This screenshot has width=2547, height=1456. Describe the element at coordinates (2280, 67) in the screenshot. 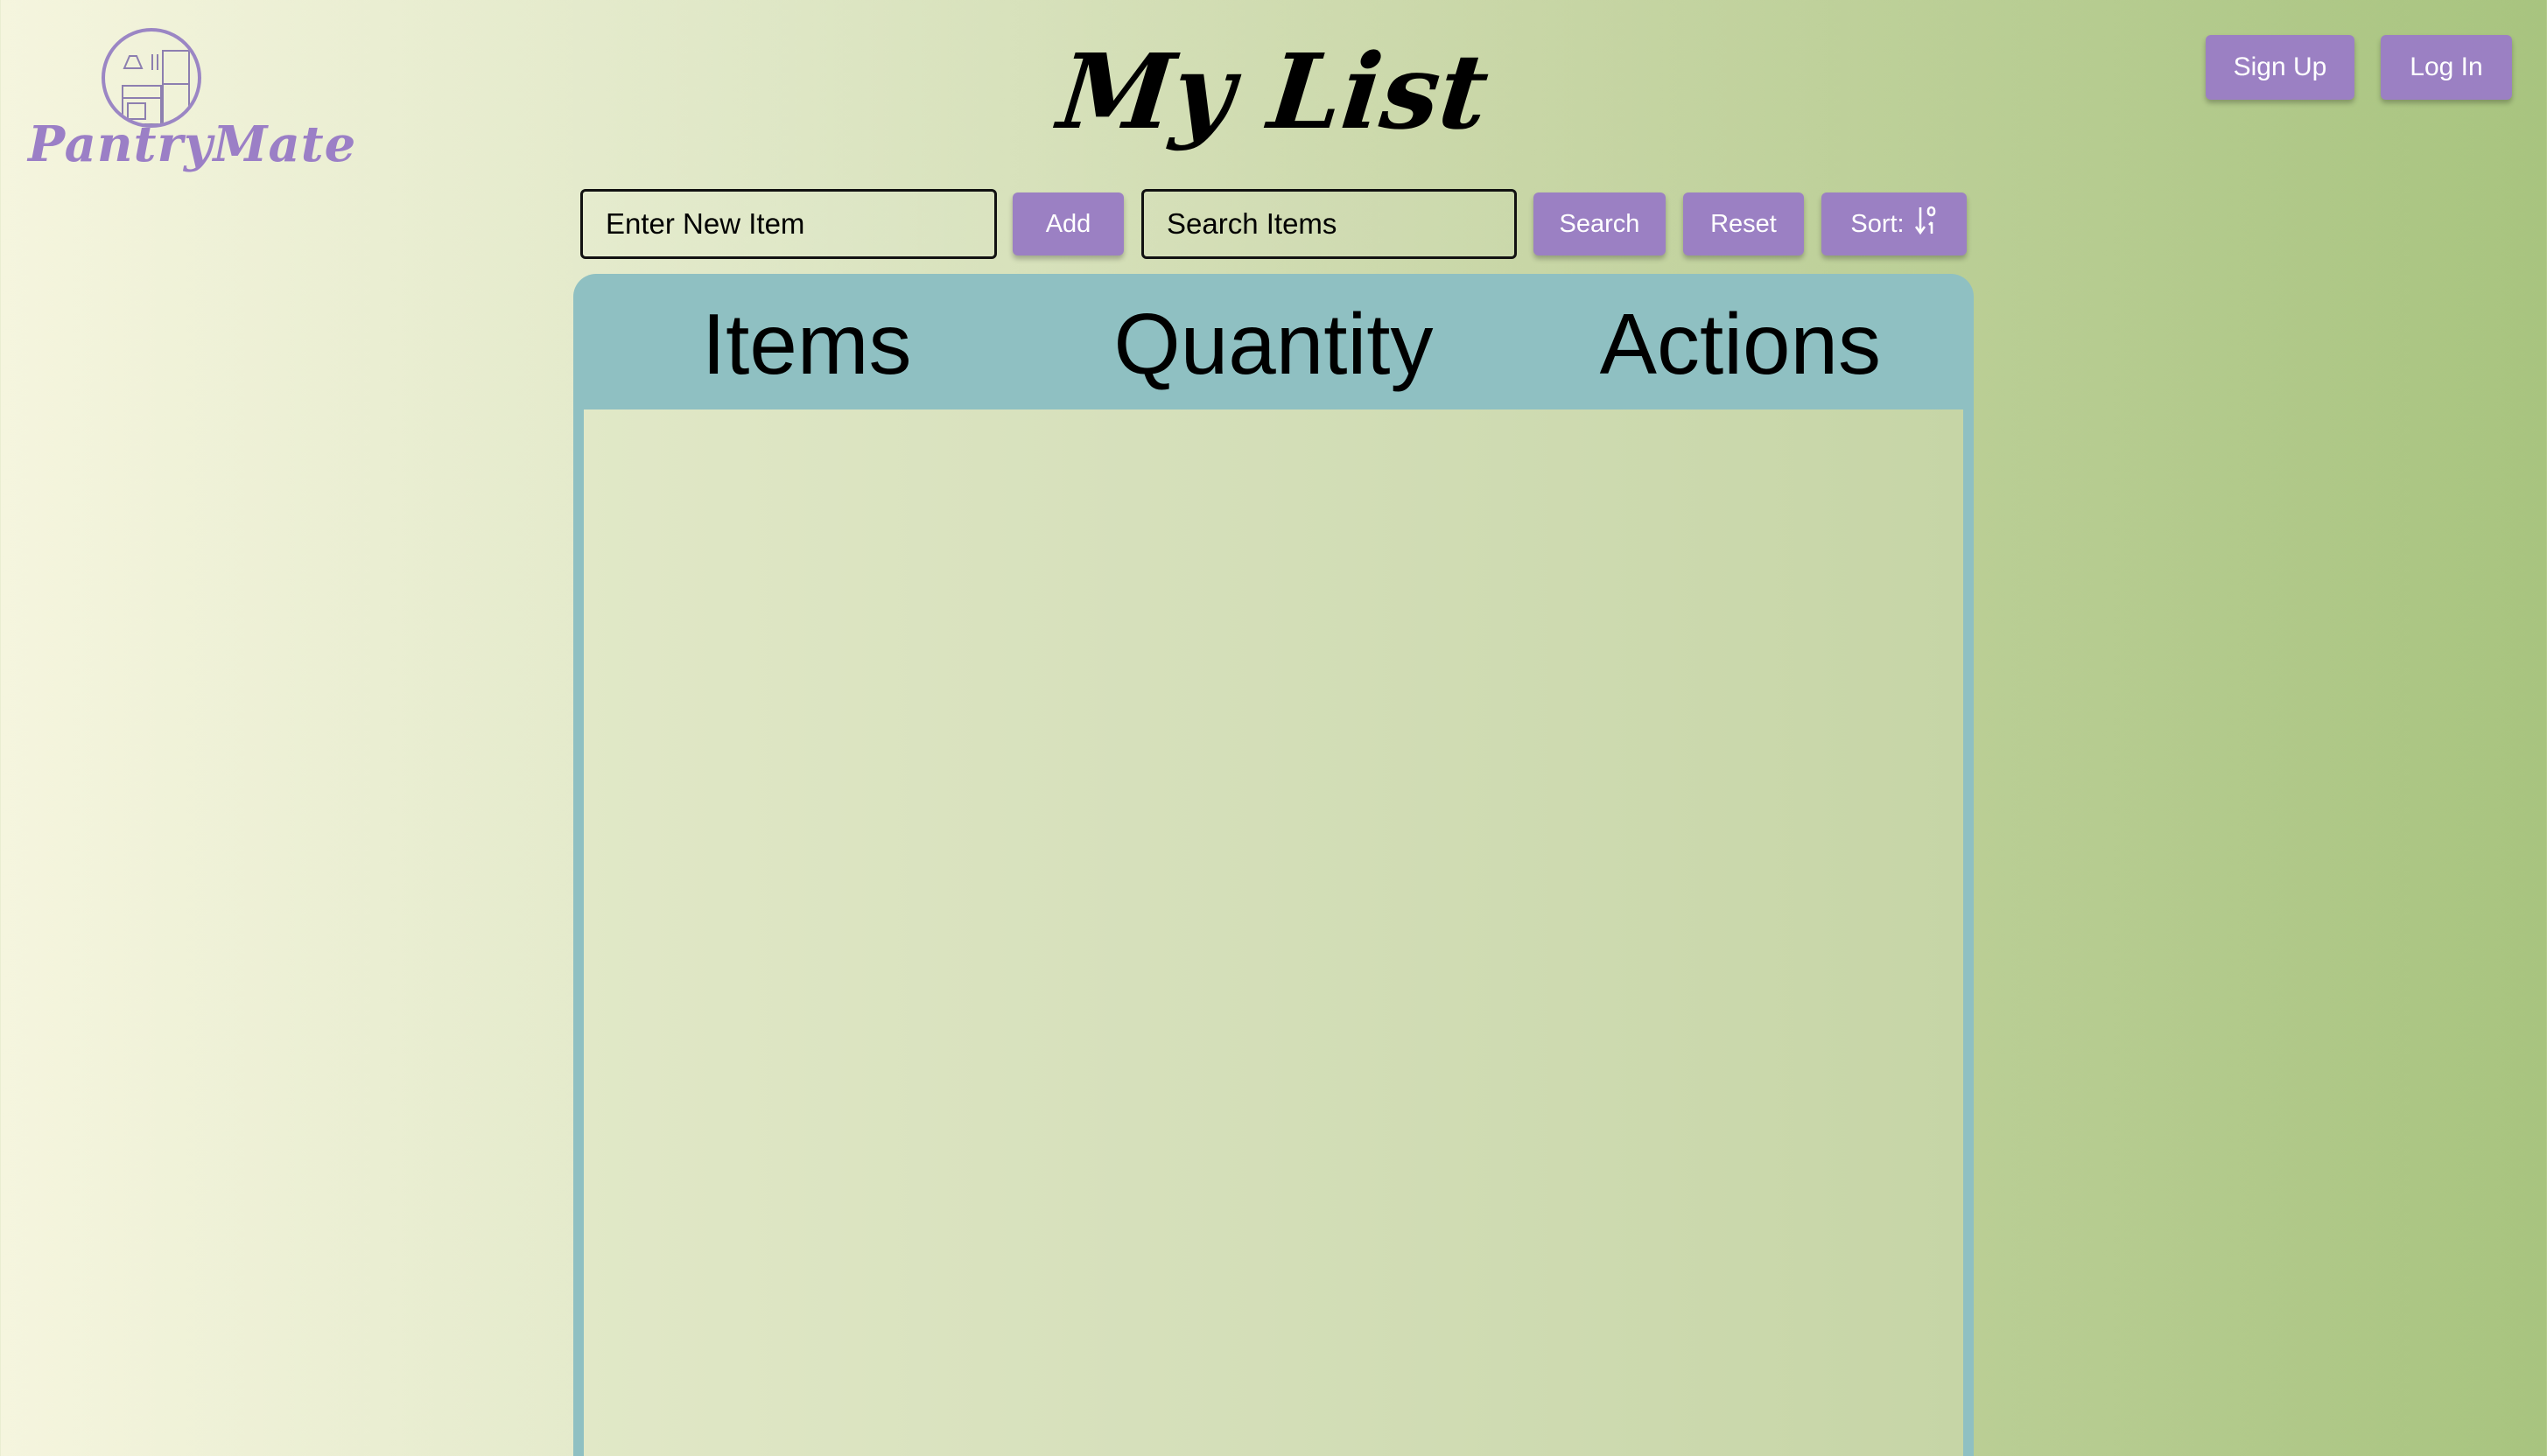

I see `sign-up-button: Sign Up` at that location.